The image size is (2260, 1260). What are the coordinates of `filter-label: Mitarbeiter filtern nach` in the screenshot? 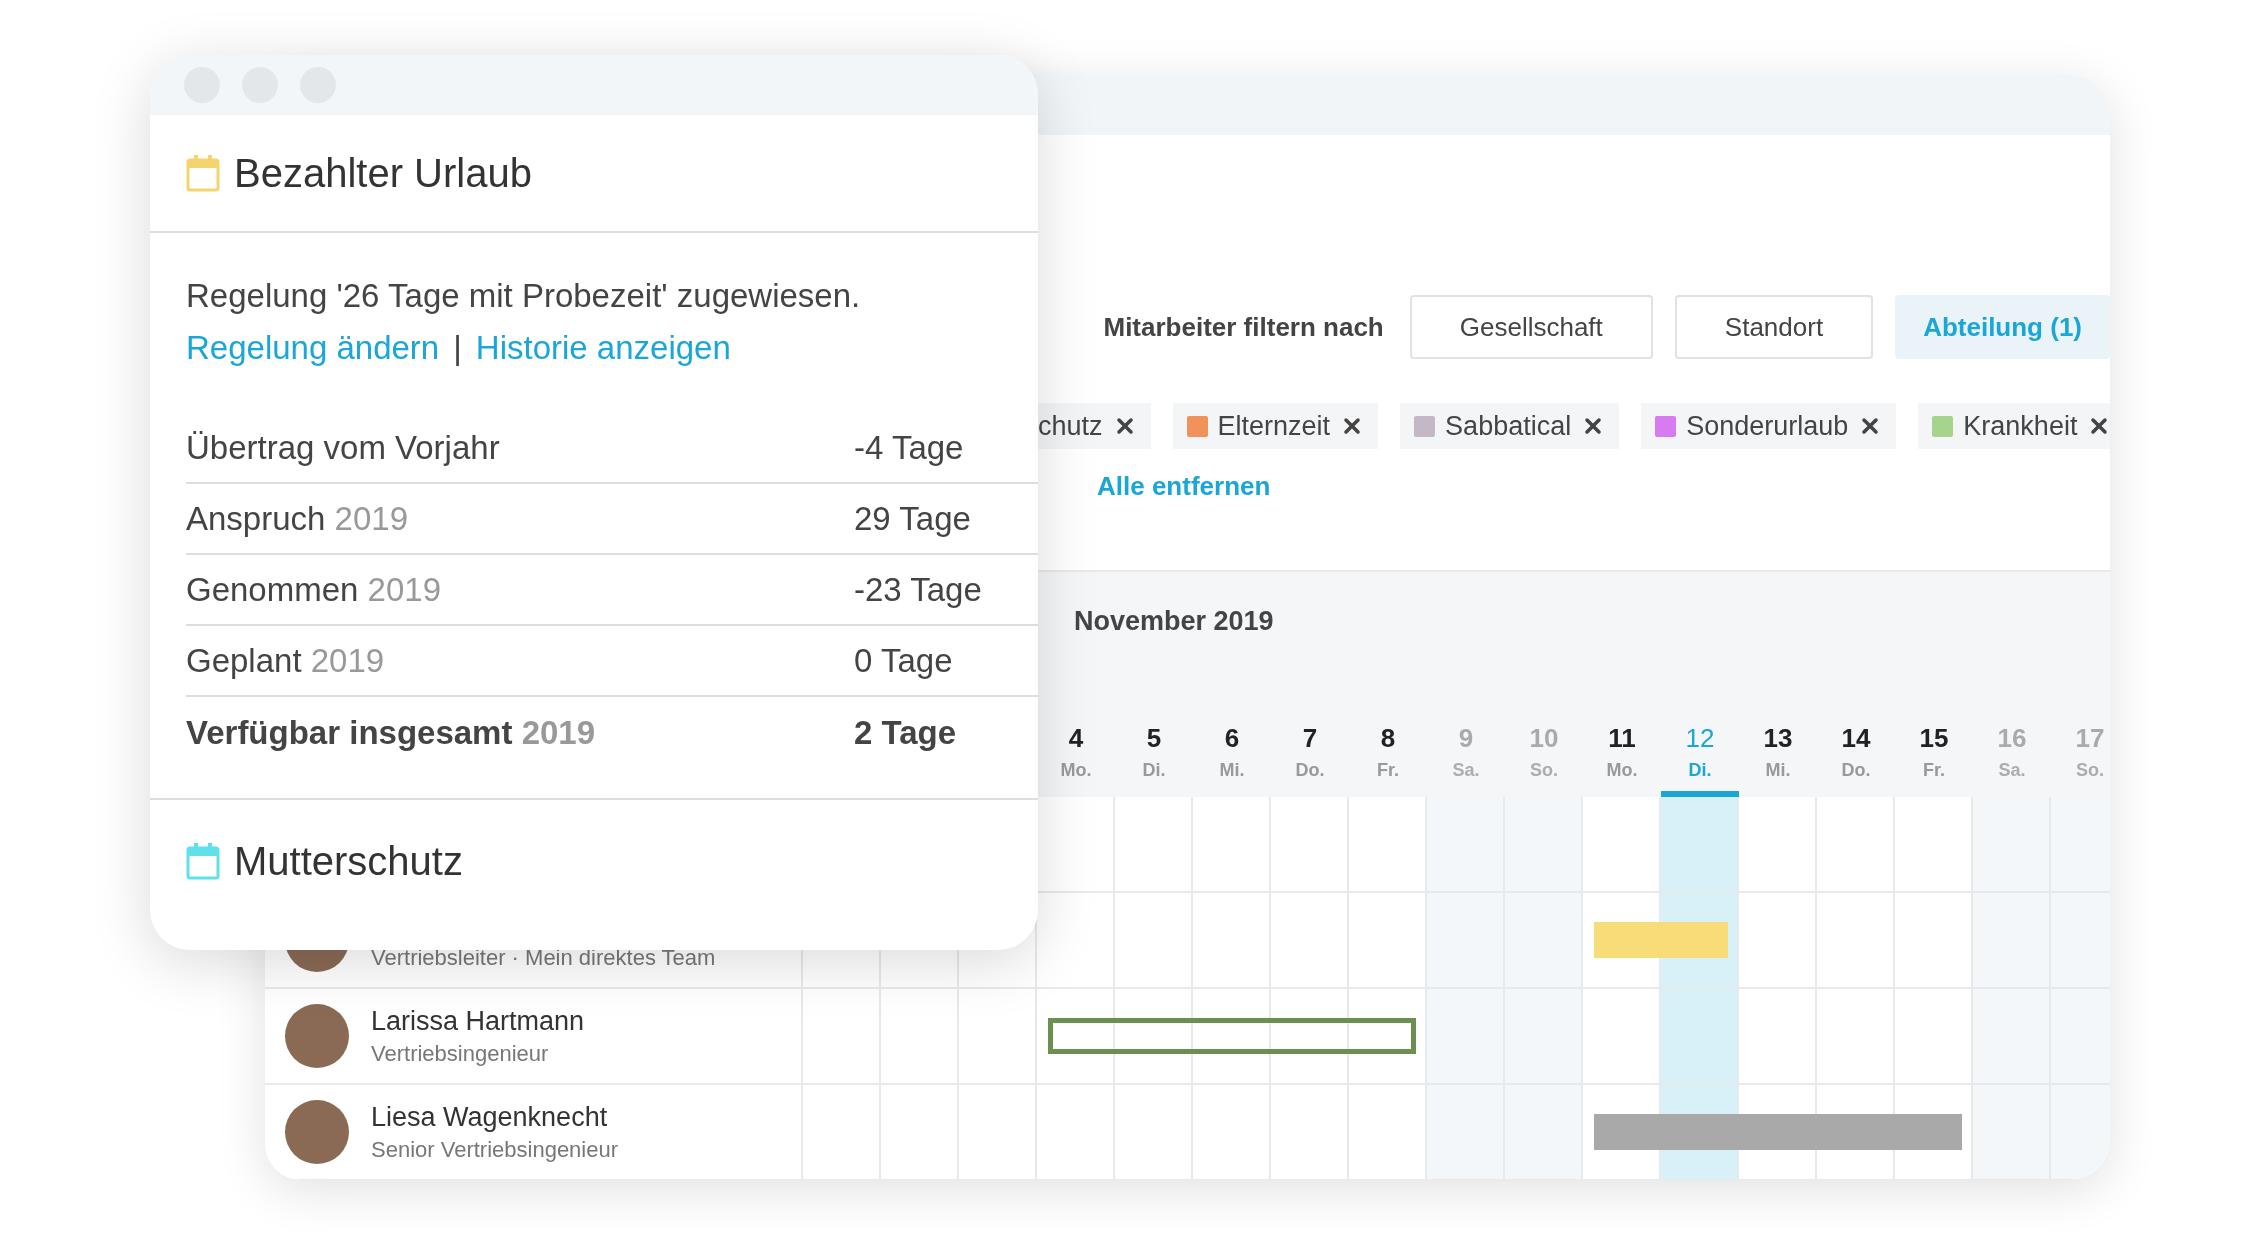 It's located at (1243, 327).